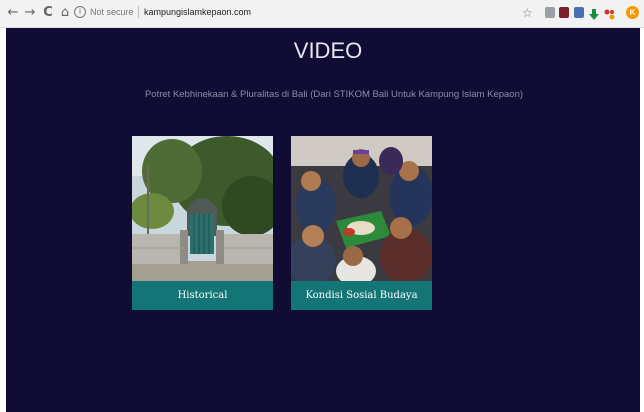 Image resolution: width=644 pixels, height=412 pixels. I want to click on home-icon: ⌂, so click(65, 13).